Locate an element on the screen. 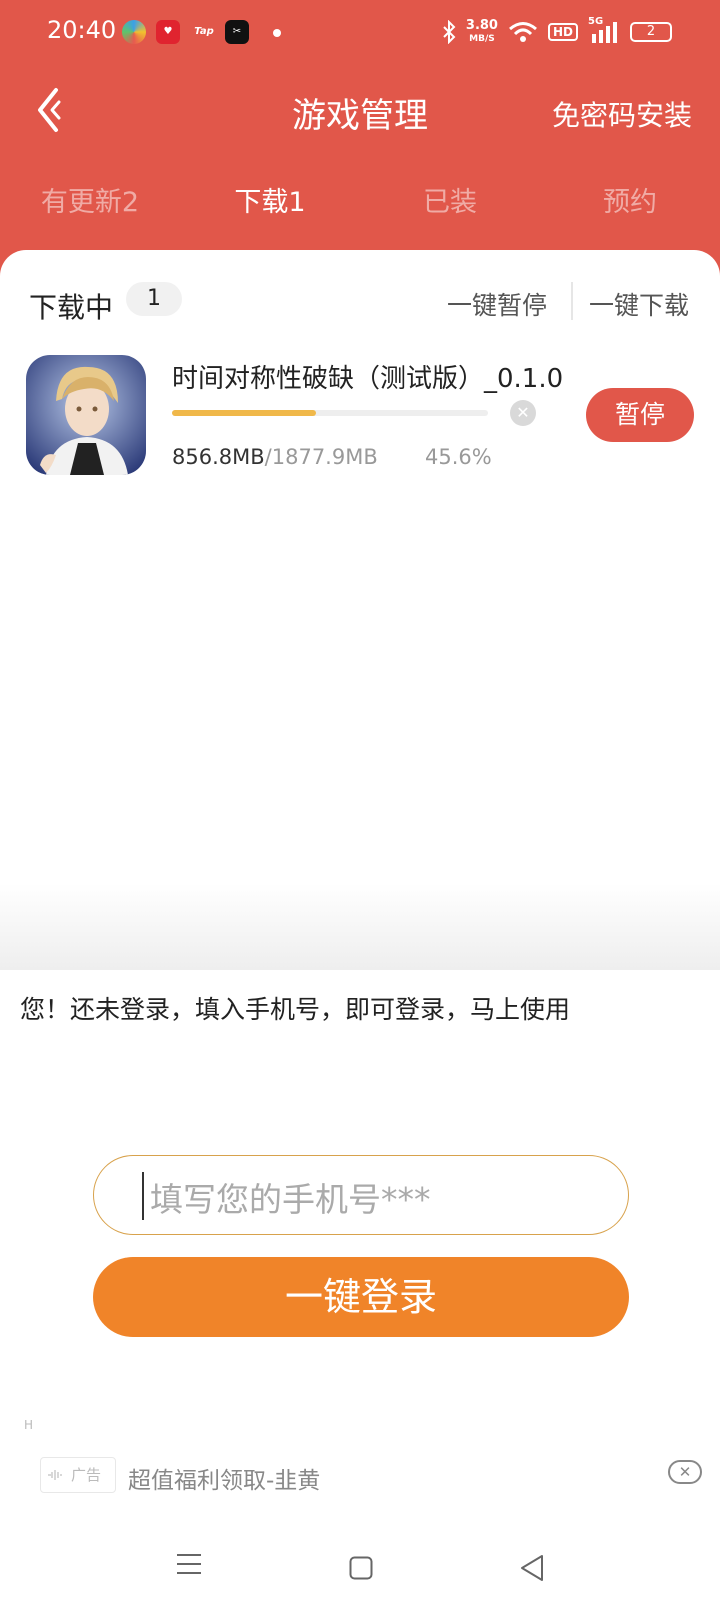 The image size is (720, 1612). section-title: 下载中 is located at coordinates (71, 307).